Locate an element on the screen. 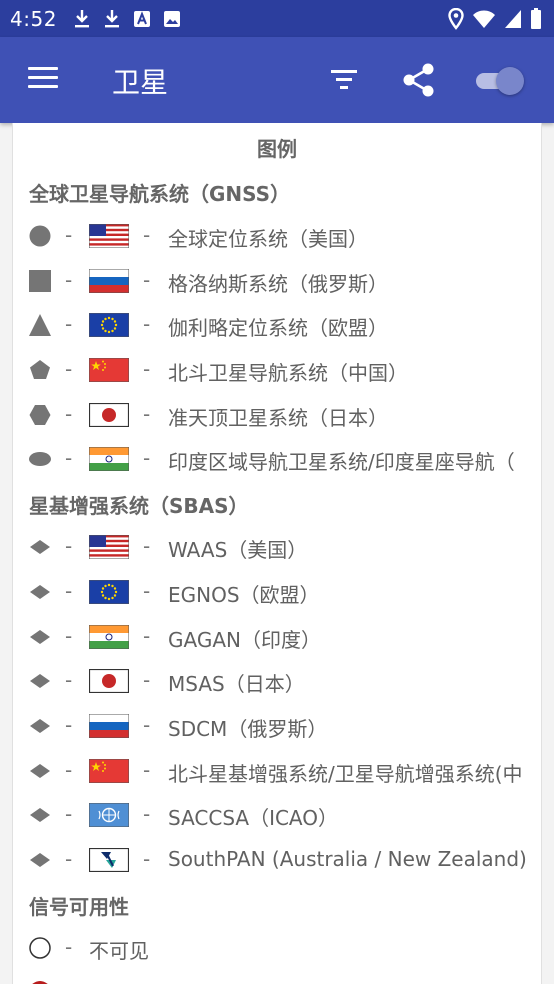 This screenshot has height=984, width=554. image-notification-icon is located at coordinates (171, 18).